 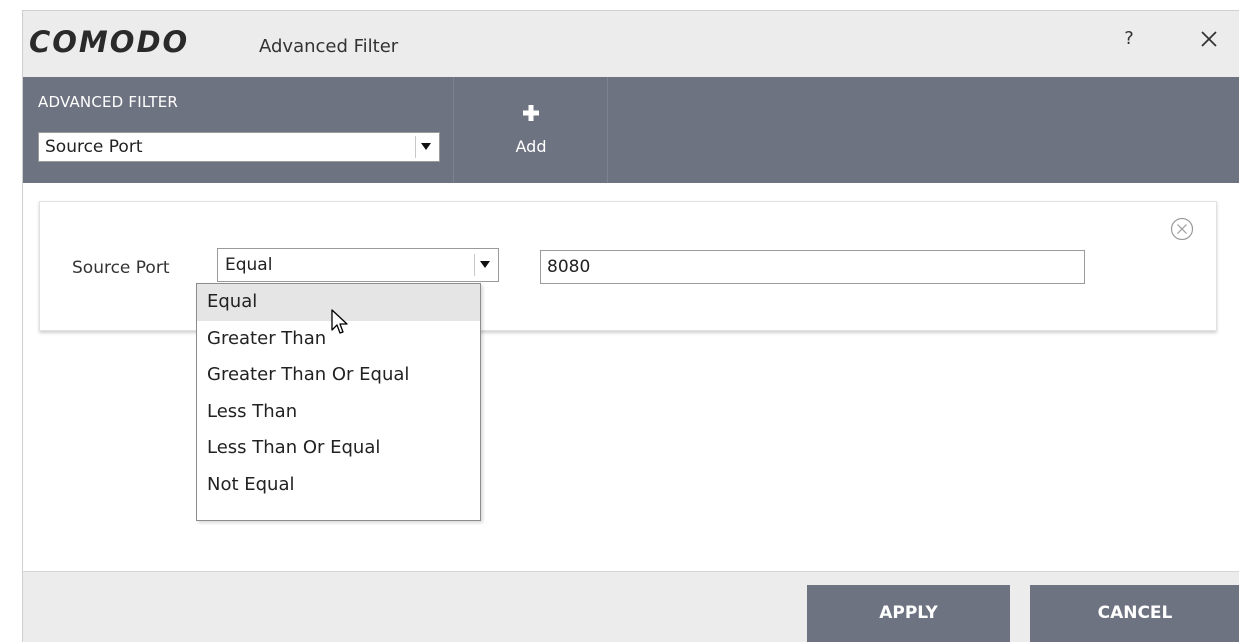 I want to click on operator-option: Less Than Or Equal, so click(x=338, y=448).